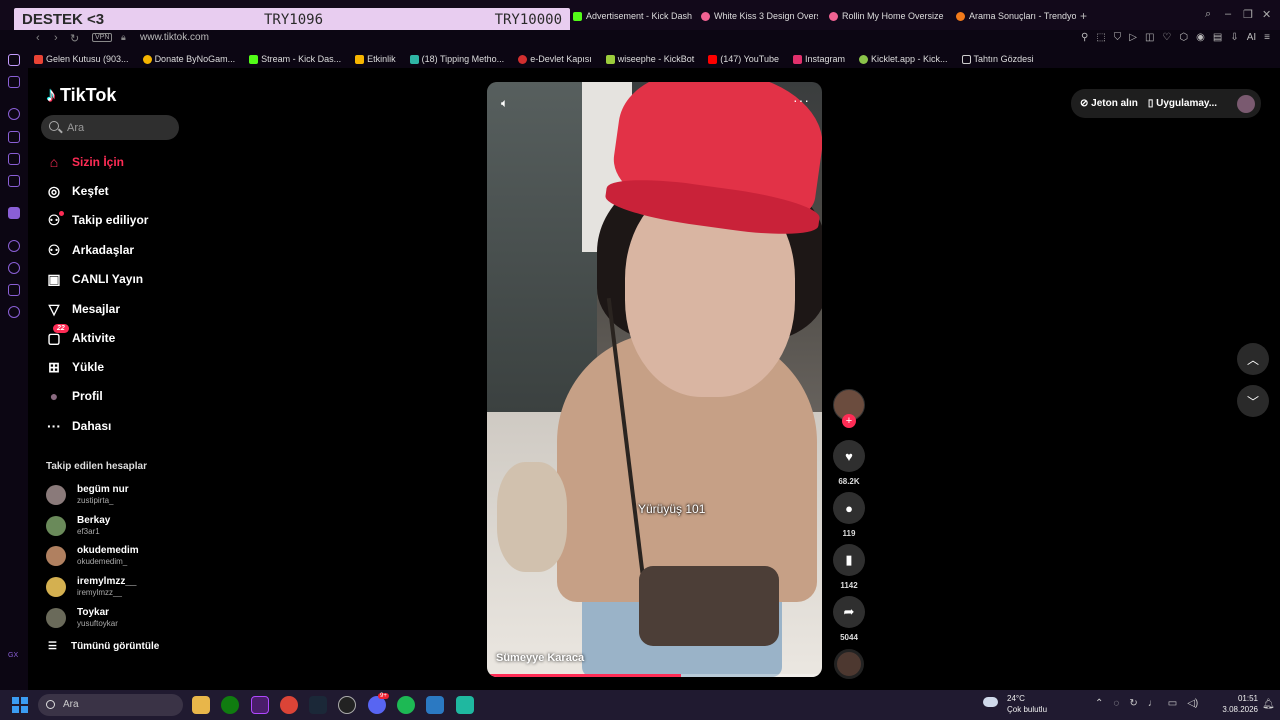 The image size is (1280, 720). I want to click on nav-friends: ⚇ Arkadaşlar, so click(90, 250).